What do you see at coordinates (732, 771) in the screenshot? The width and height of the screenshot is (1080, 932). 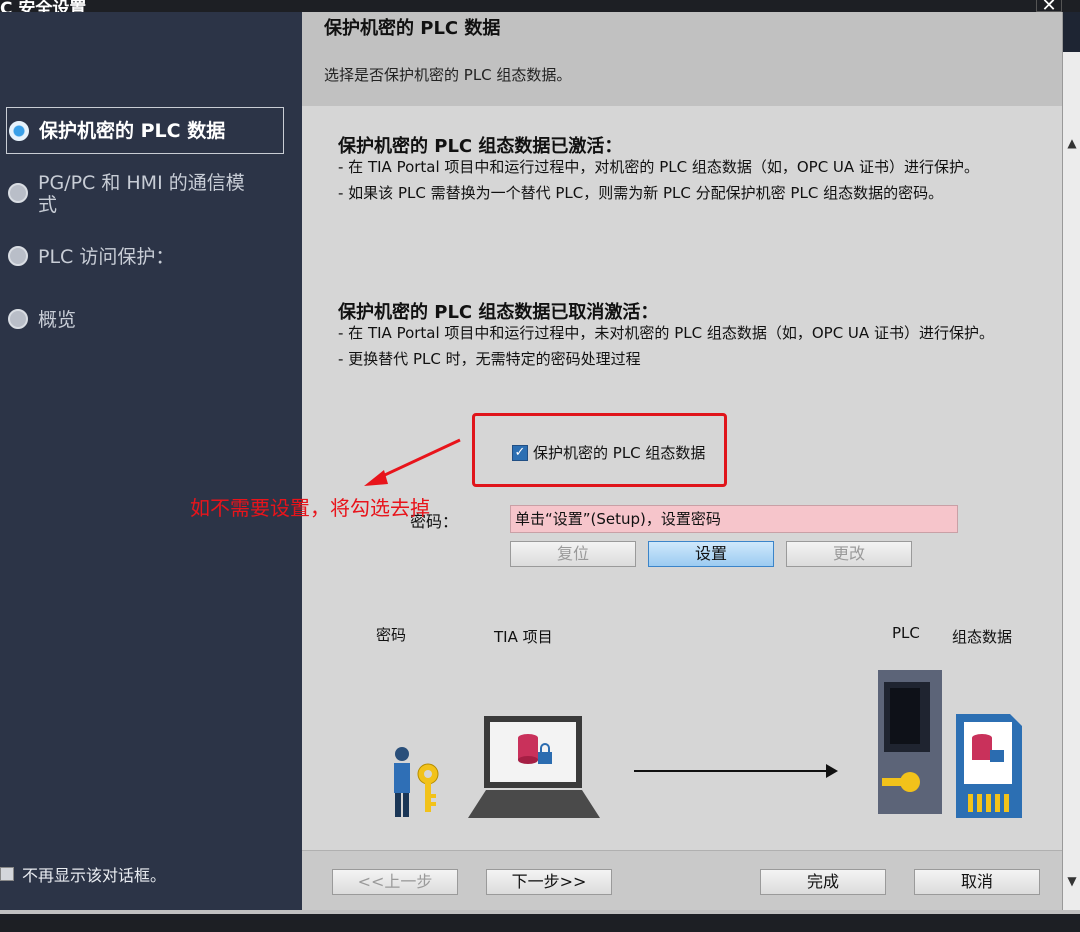 I see `flow-arrow-line` at bounding box center [732, 771].